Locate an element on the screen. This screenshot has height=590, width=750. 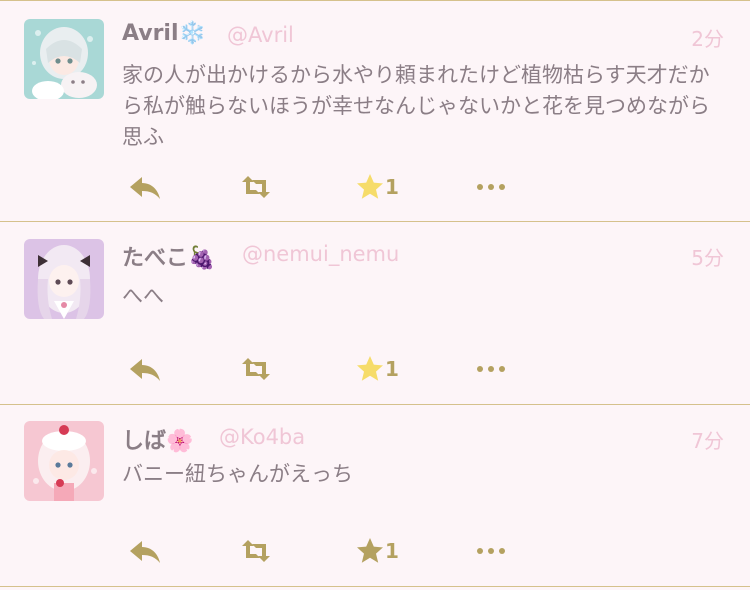
tweet-header: たべこ🍇 @nemui_nemu 5分 is located at coordinates (423, 256).